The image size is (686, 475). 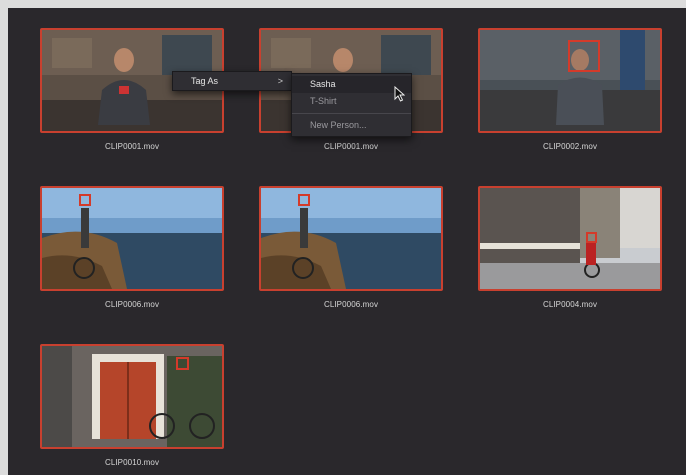 I want to click on clip-name: CLIP0004.mov, so click(x=570, y=304).